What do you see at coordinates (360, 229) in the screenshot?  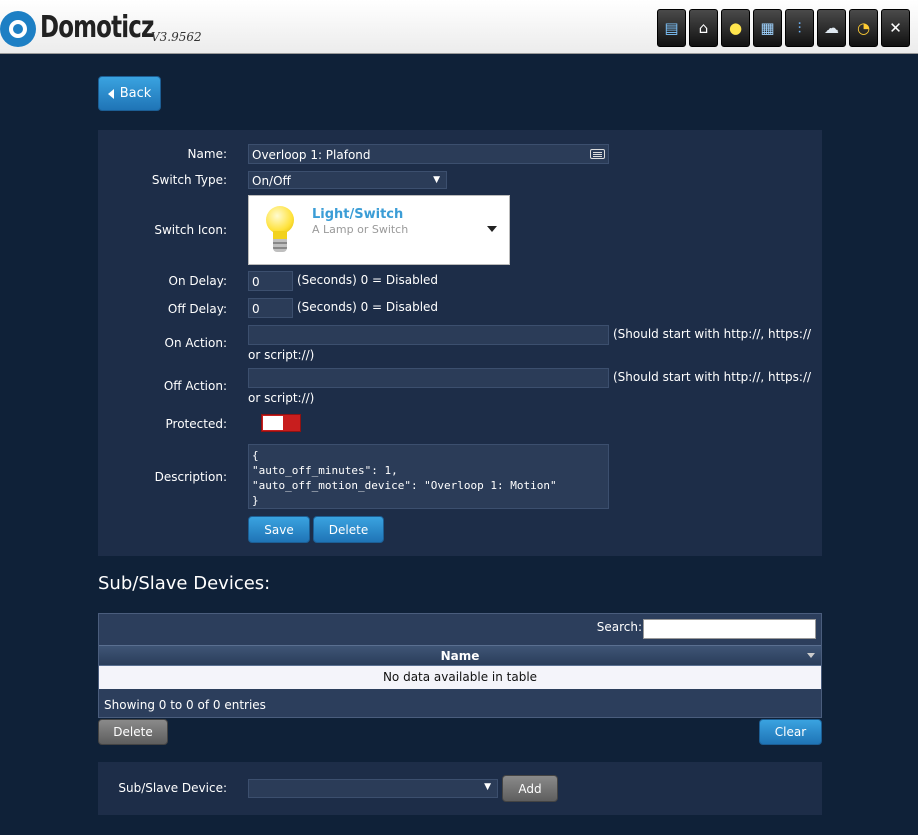 I see `switch-icon-subtitle: A Lamp or Switch` at bounding box center [360, 229].